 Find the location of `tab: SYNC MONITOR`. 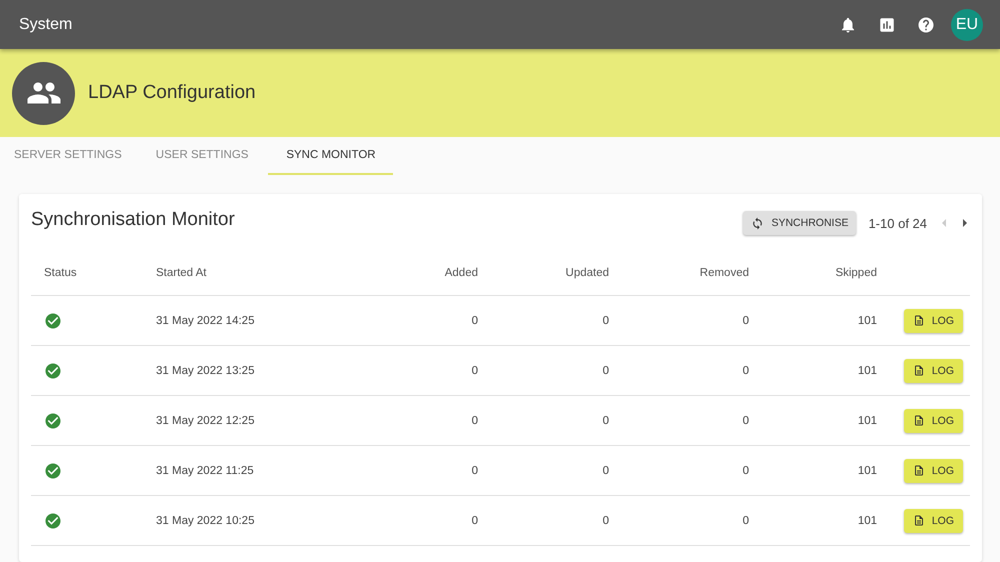

tab: SYNC MONITOR is located at coordinates (331, 156).